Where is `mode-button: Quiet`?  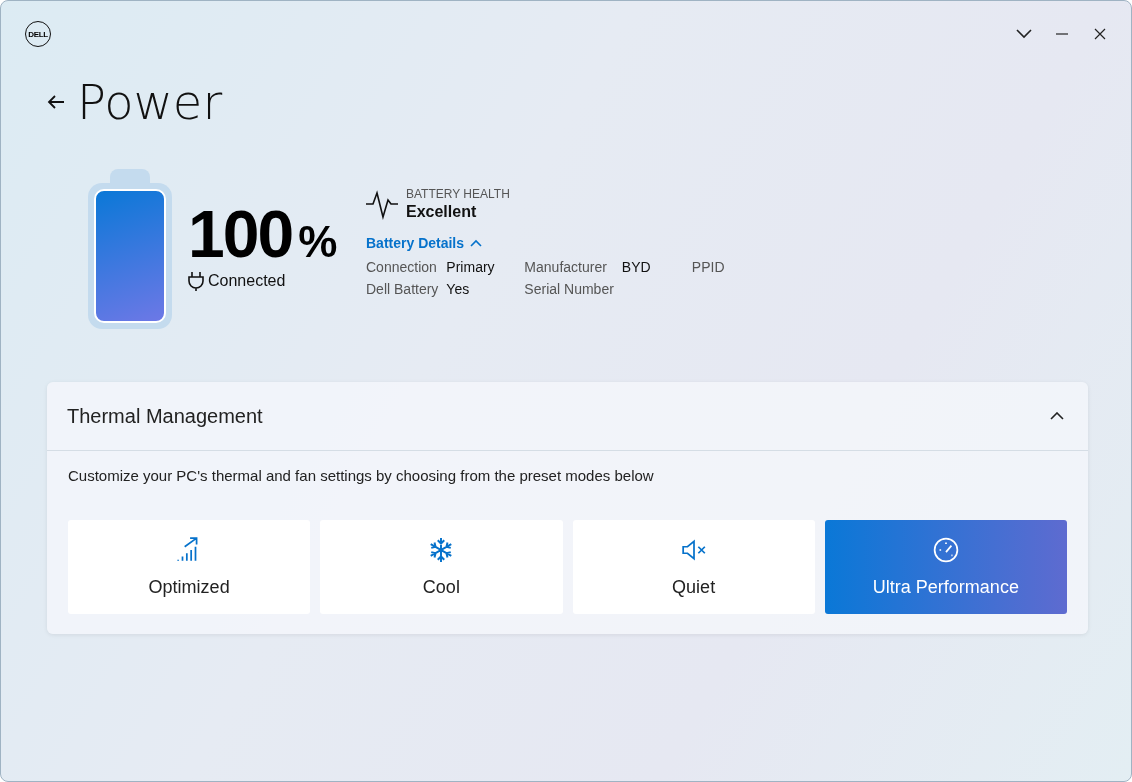 mode-button: Quiet is located at coordinates (693, 567).